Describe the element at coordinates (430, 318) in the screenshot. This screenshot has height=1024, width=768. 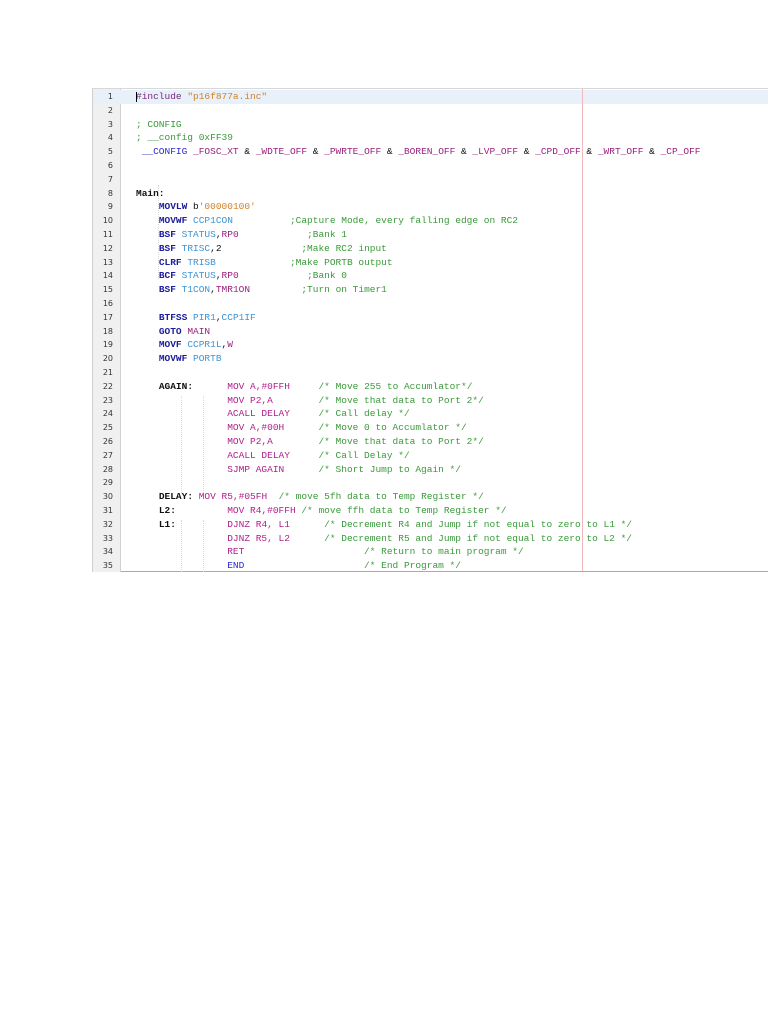
I see `code-line: 17 BTFSS PIR1,CCP1IF` at that location.